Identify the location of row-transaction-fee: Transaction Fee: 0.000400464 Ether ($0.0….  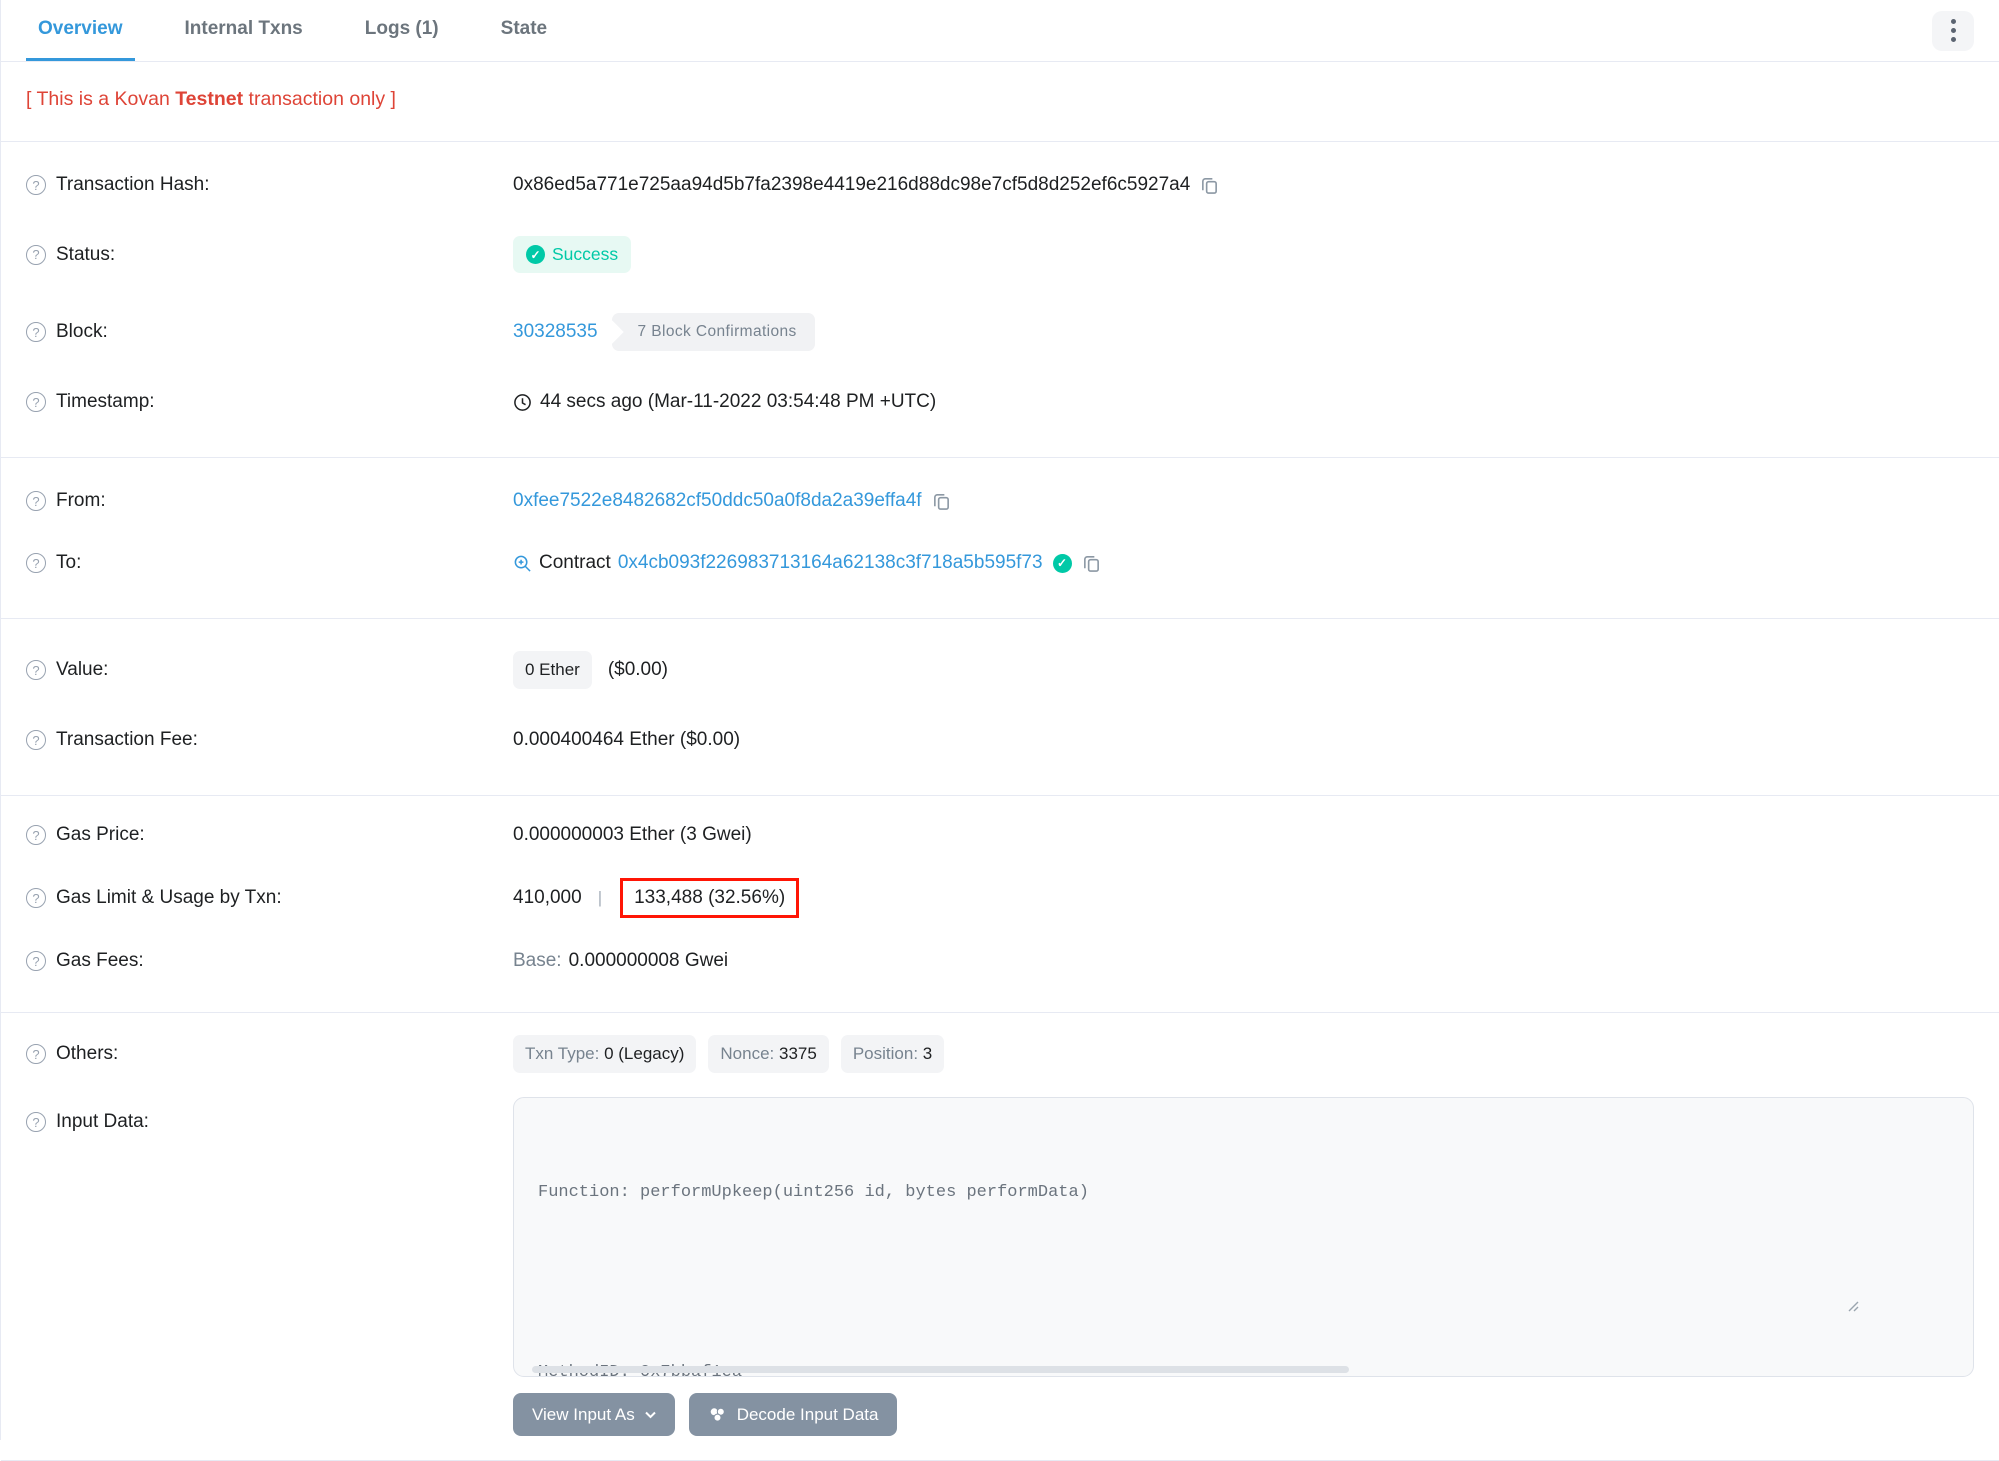
(1000, 740).